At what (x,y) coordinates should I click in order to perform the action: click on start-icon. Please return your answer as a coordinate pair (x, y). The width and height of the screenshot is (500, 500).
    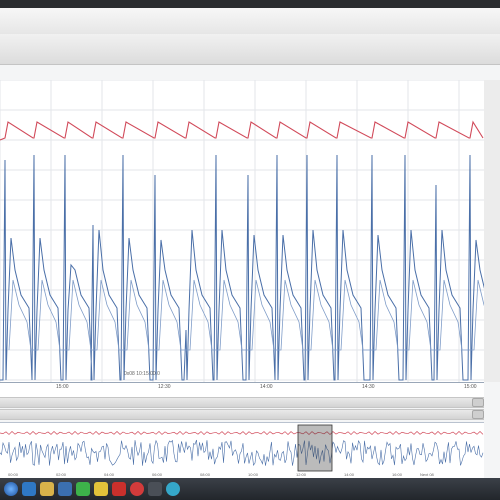
    Looking at the image, I should click on (11, 489).